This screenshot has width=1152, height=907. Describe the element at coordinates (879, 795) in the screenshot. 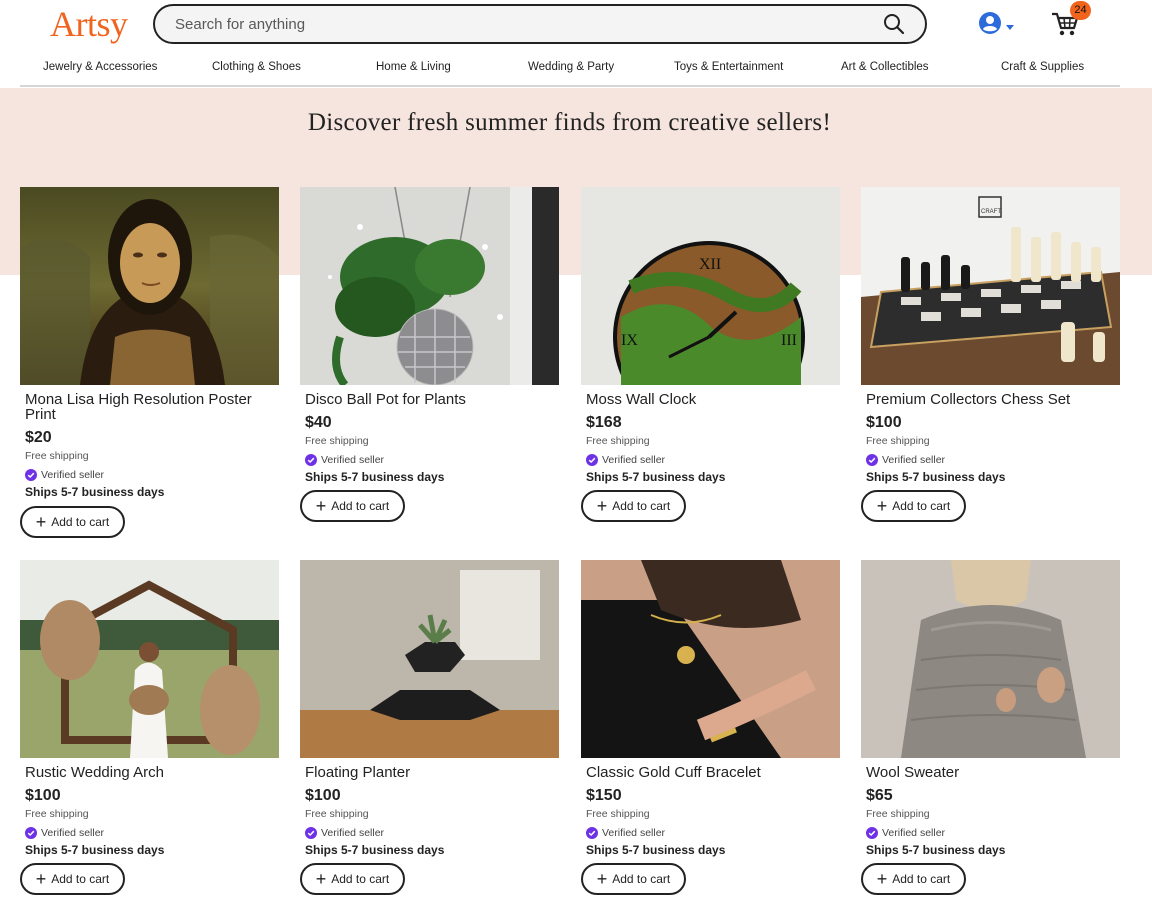

I see `product-price: $65` at that location.